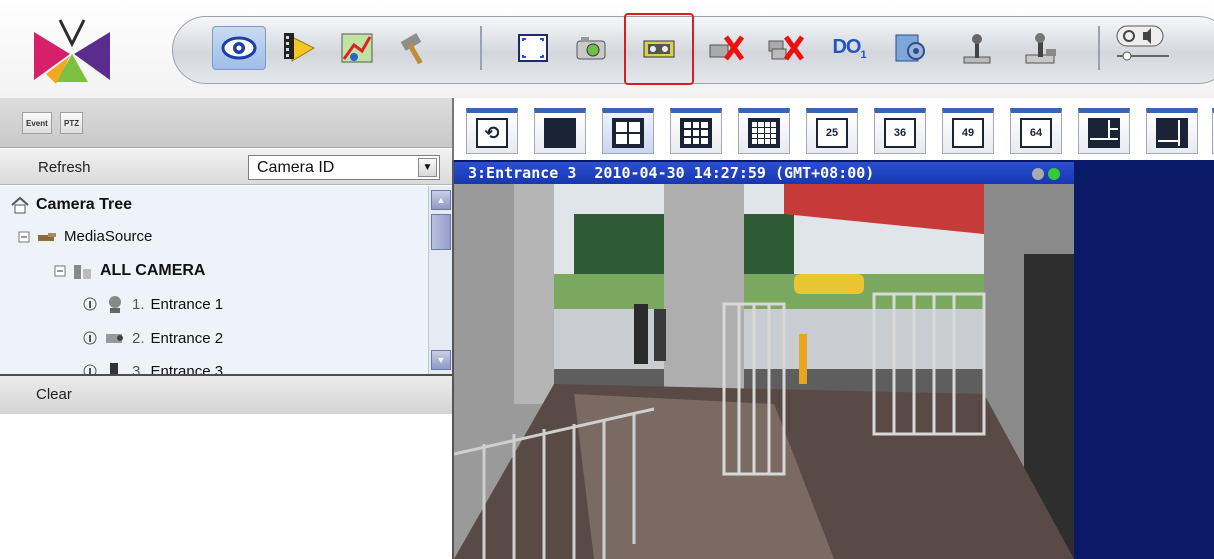 The width and height of the screenshot is (1214, 559). I want to click on scroll-up-icon: ▲, so click(441, 200).